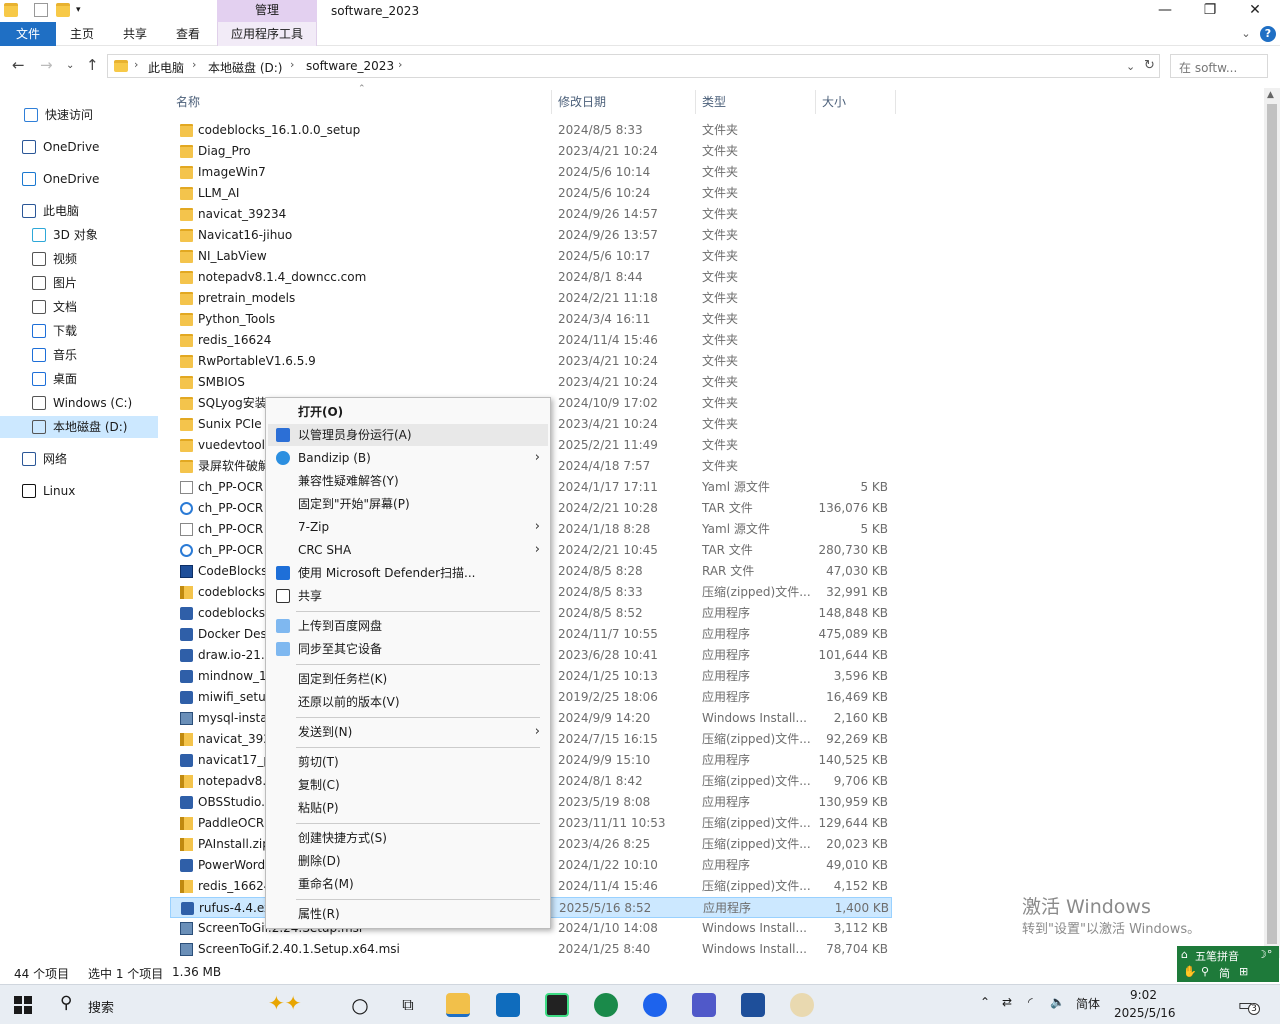 The height and width of the screenshot is (1024, 1280). Describe the element at coordinates (756, 102) in the screenshot. I see `column-header-type: 类型` at that location.